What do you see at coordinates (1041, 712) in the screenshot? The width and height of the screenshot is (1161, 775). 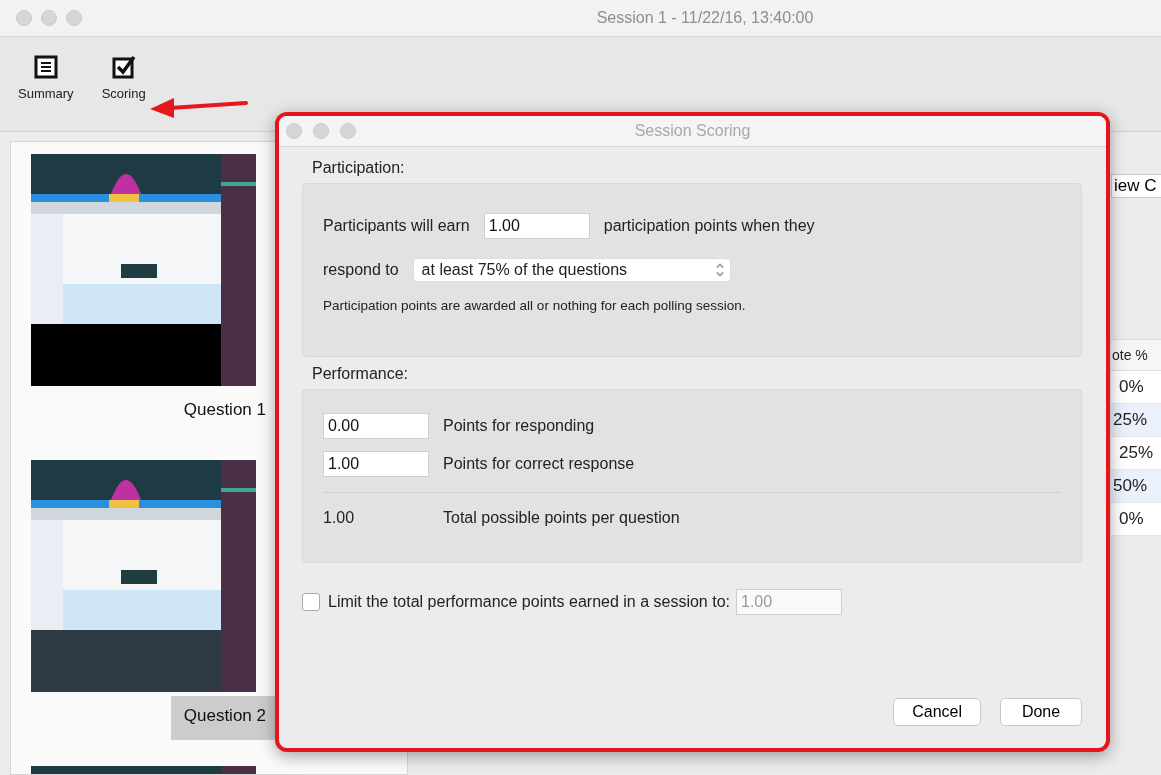 I see `done-button: Done` at bounding box center [1041, 712].